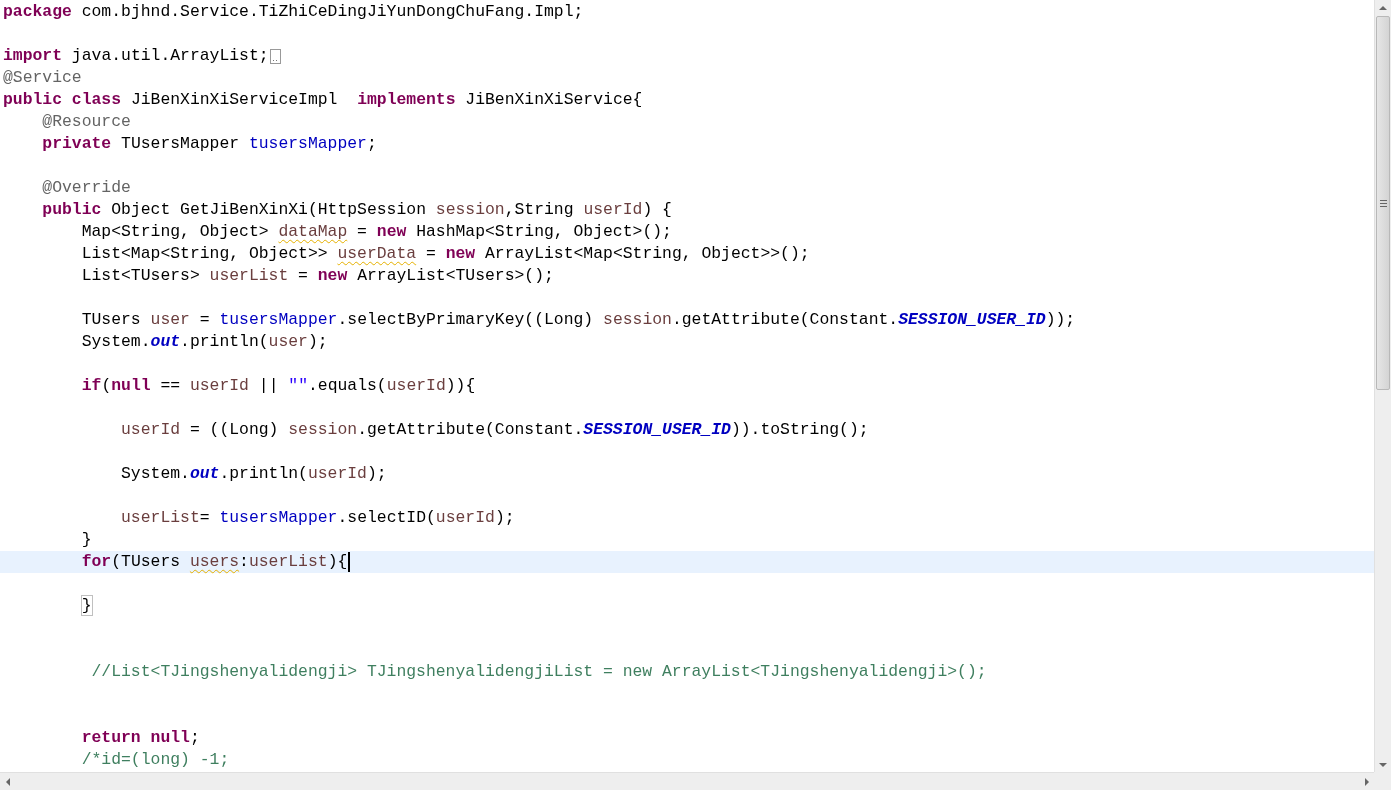 Image resolution: width=1391 pixels, height=790 pixels. I want to click on code-line: Map<String, Object> dataMap = new HashMap<String, Object>();, so click(376, 232).